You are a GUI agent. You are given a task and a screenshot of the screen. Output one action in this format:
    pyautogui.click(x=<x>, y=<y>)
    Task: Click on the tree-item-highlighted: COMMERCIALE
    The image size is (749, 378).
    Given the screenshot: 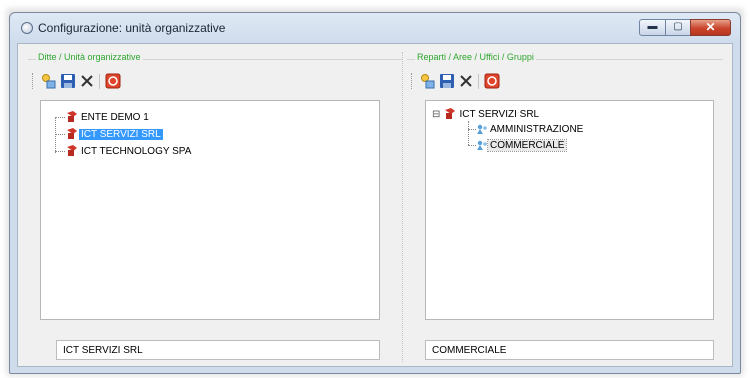 What is the action you would take?
    pyautogui.click(x=522, y=145)
    